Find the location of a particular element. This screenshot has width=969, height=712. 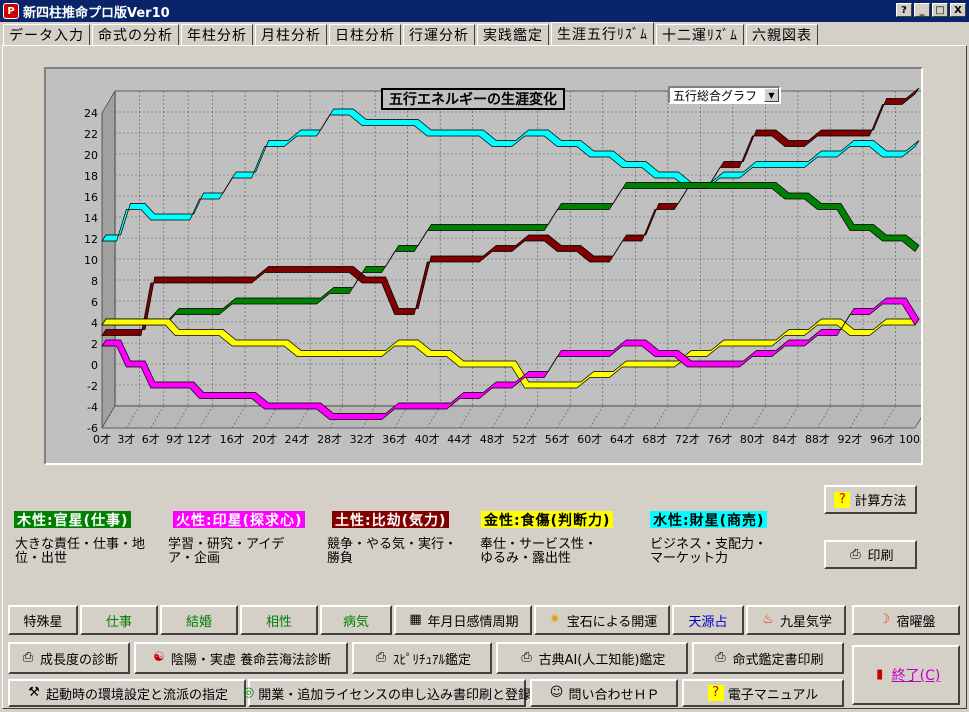

yinyang-icon: ☯ is located at coordinates (159, 657).